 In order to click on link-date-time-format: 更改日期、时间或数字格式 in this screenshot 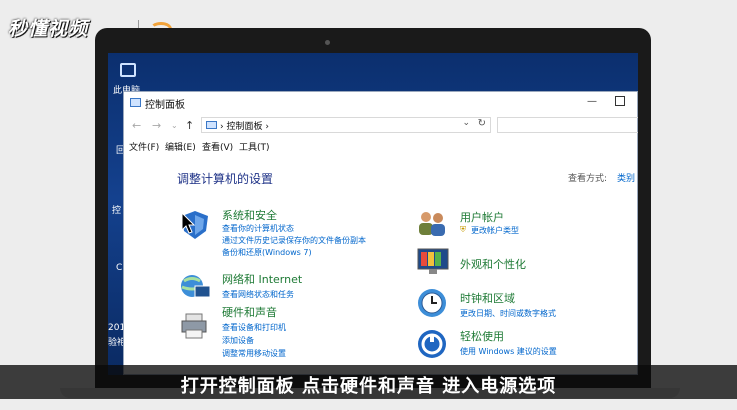, I will do `click(508, 313)`.